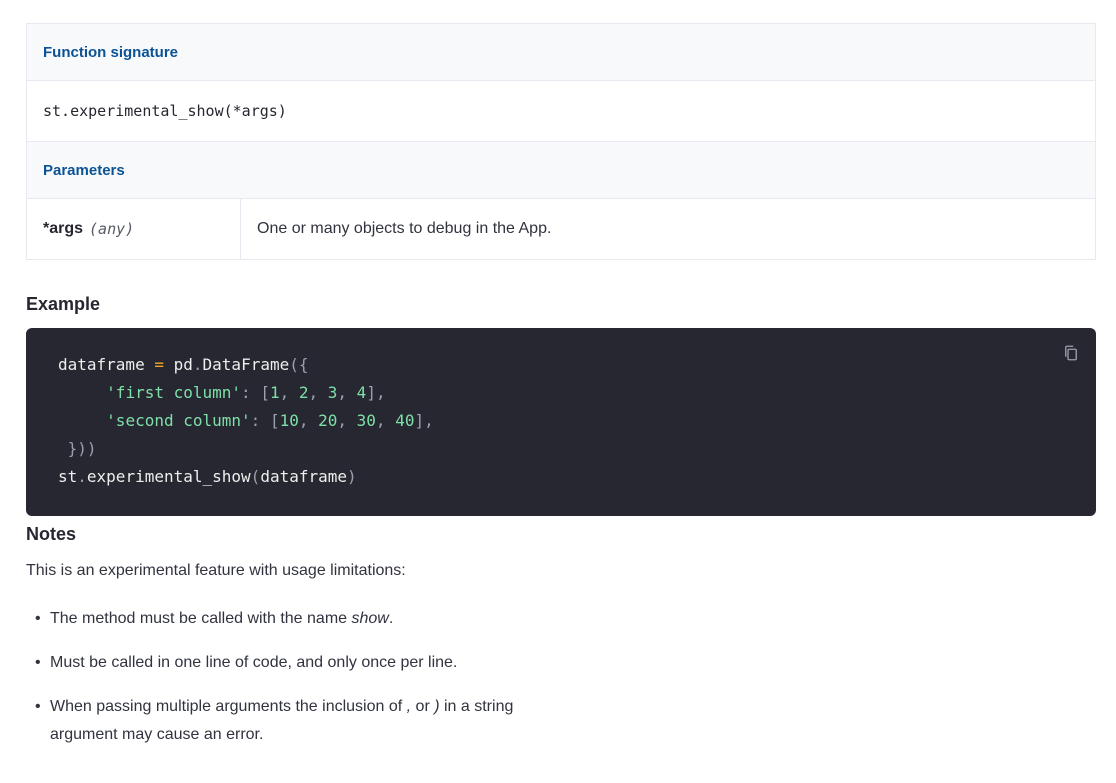  Describe the element at coordinates (289, 420) in the screenshot. I see `code-token-number: 10` at that location.